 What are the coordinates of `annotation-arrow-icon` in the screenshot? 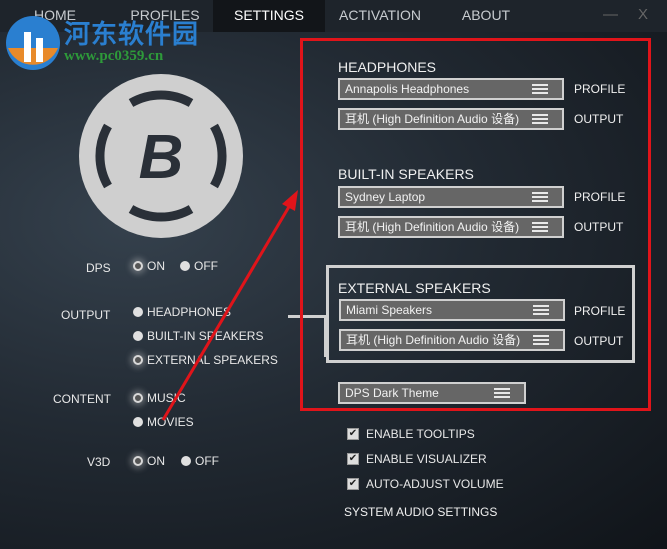 It's located at (229, 305).